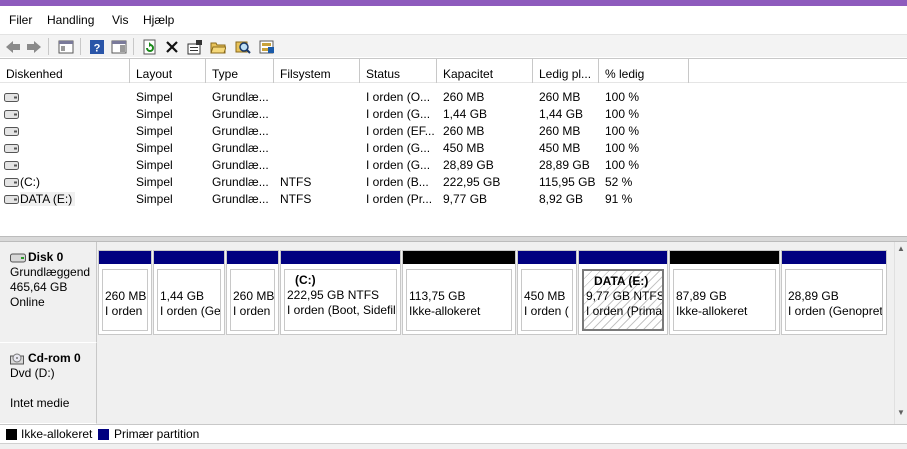  I want to click on search-disk-icon, so click(242, 46).